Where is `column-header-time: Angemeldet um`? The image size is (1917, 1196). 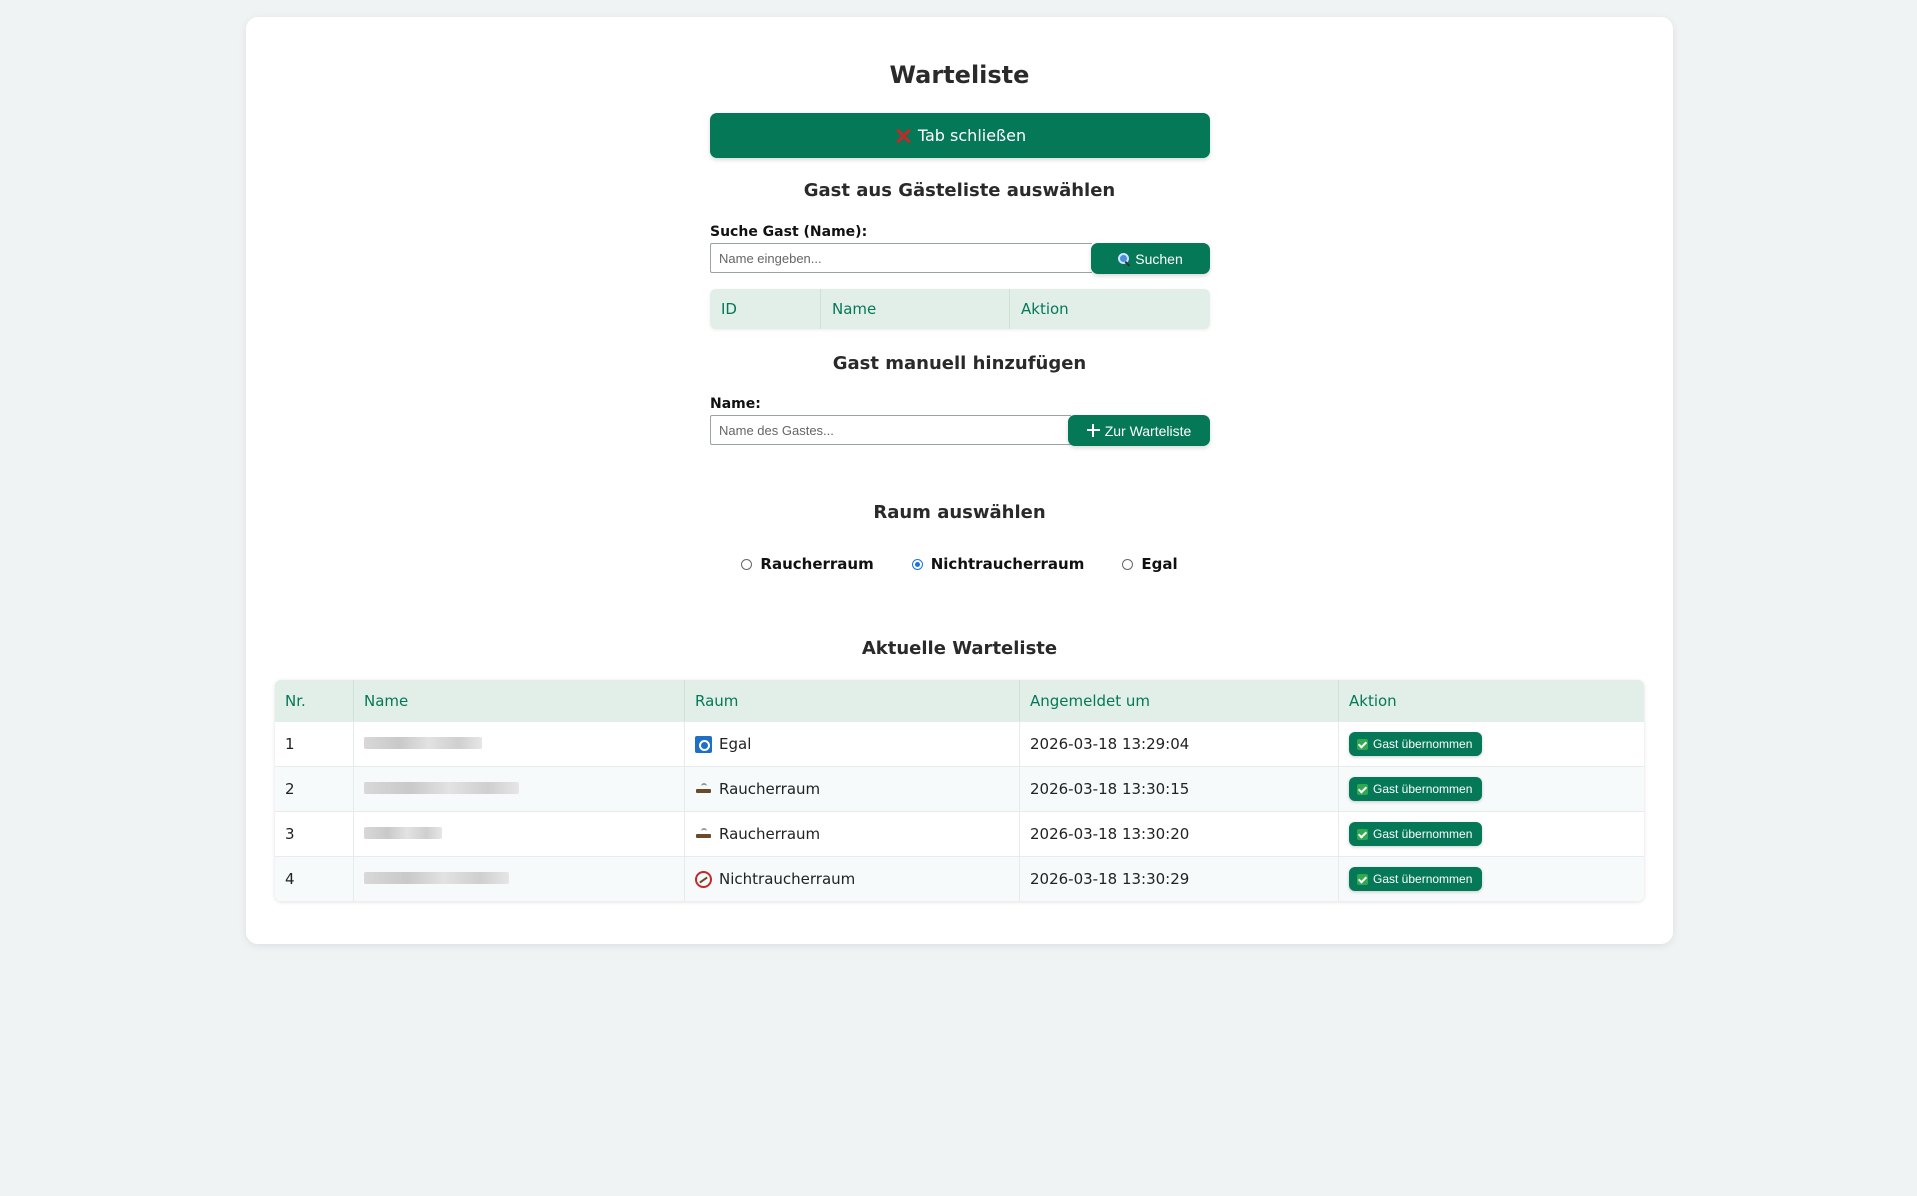
column-header-time: Angemeldet um is located at coordinates (1179, 700).